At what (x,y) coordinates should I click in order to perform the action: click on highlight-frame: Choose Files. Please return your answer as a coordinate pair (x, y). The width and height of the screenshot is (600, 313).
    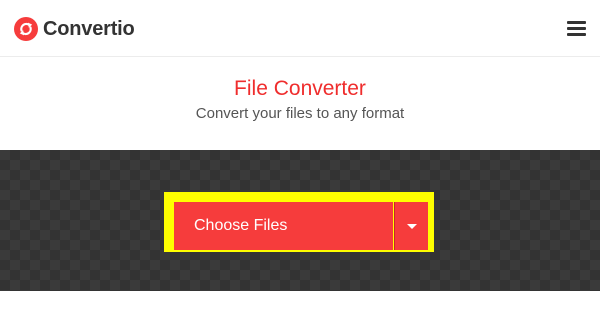
    Looking at the image, I should click on (299, 222).